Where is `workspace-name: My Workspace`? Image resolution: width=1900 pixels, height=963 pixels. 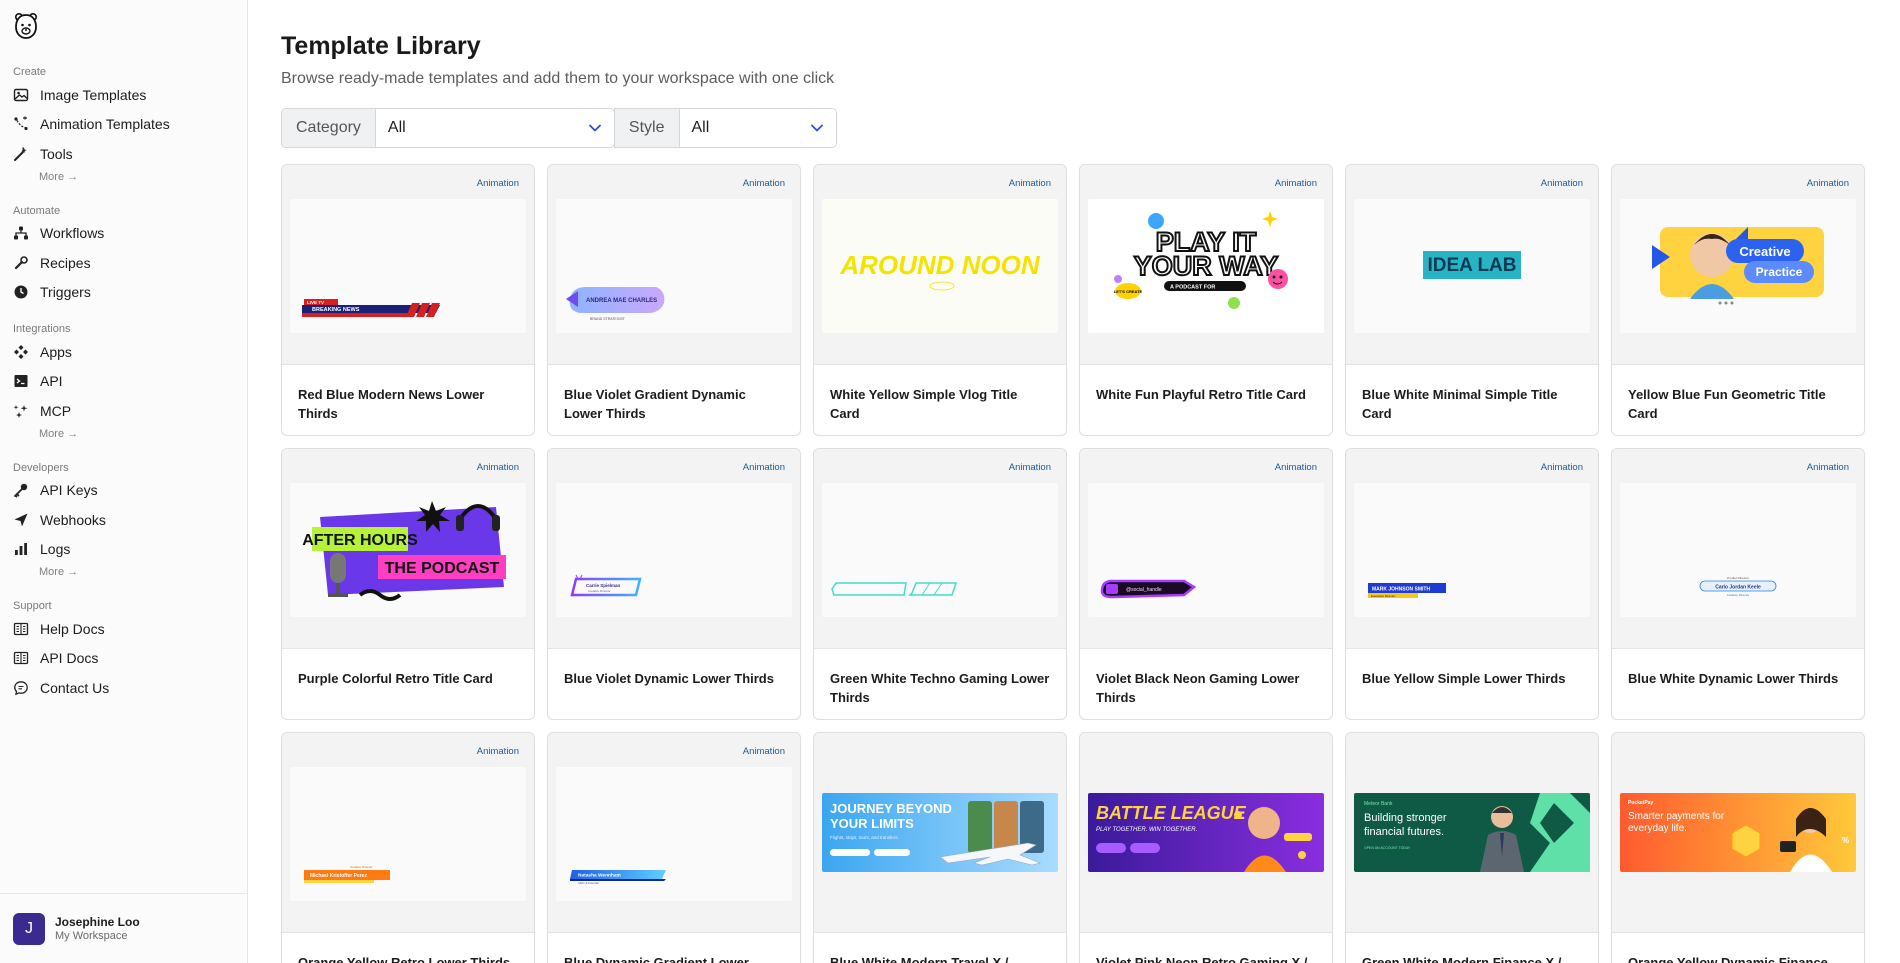 workspace-name: My Workspace is located at coordinates (91, 936).